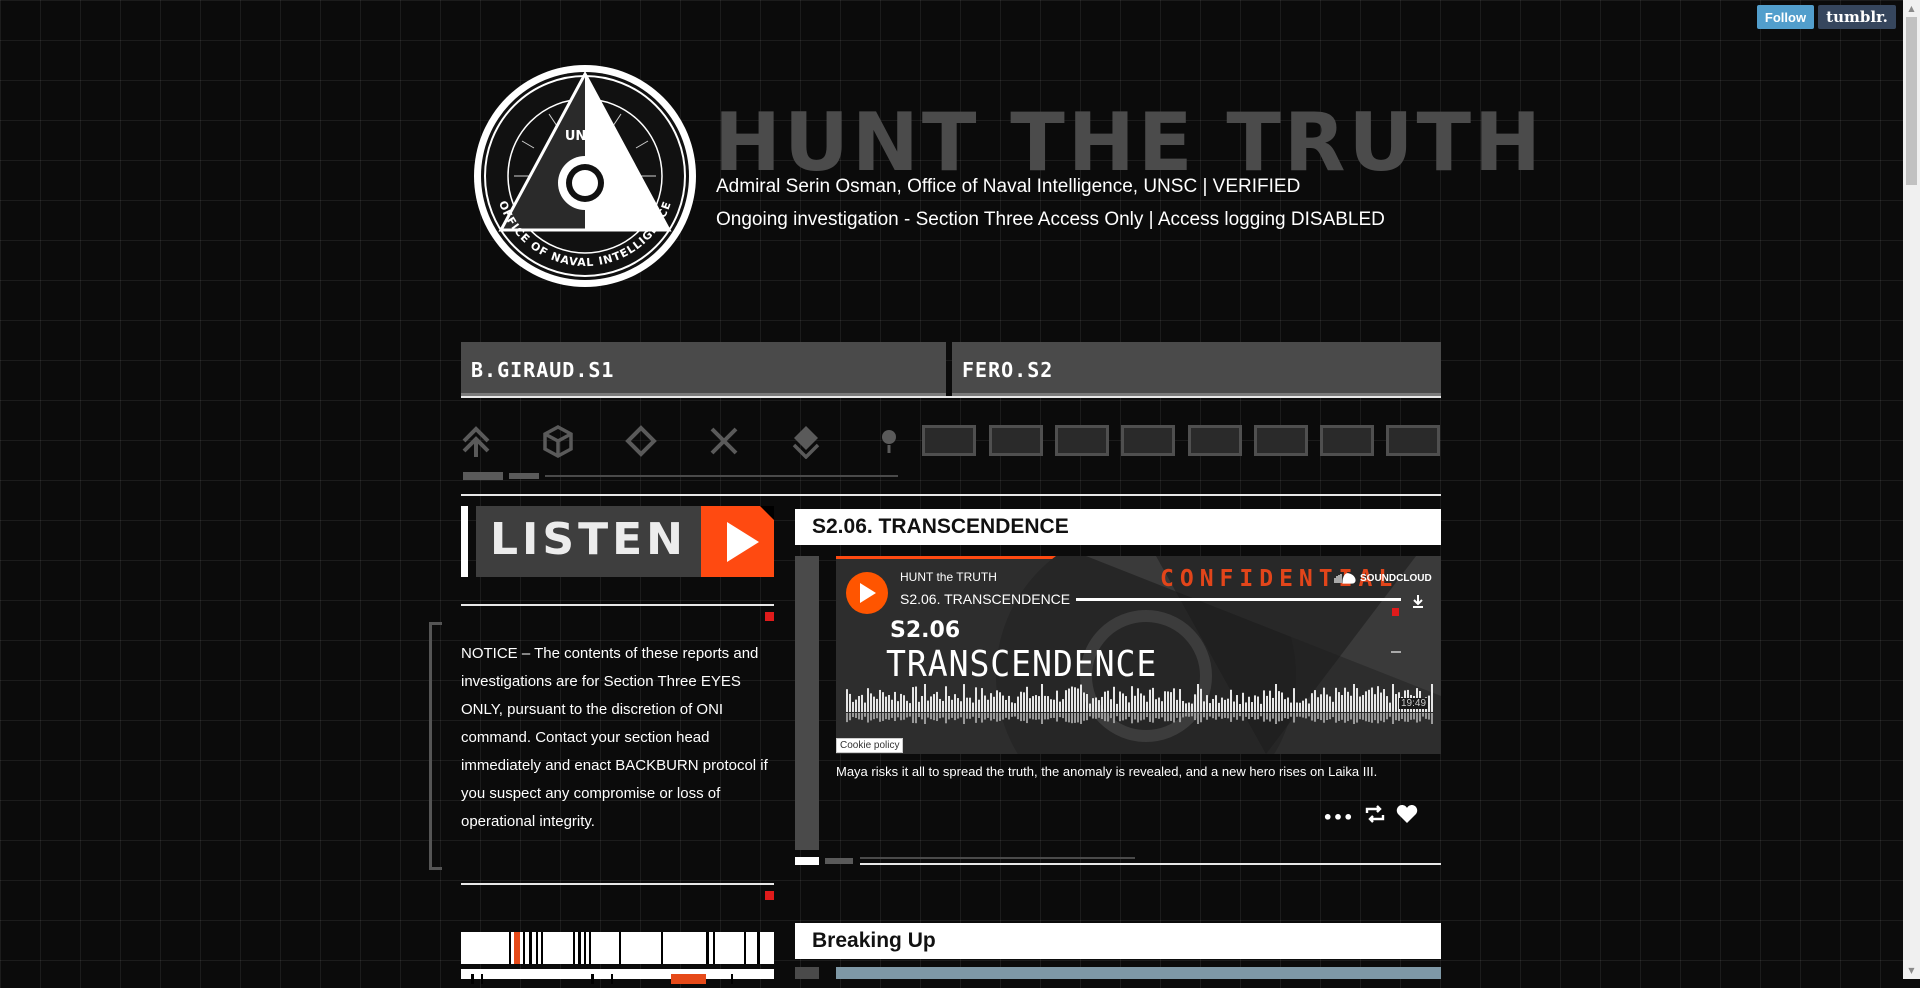 The height and width of the screenshot is (988, 1920). What do you see at coordinates (1138, 973) in the screenshot?
I see `post-image` at bounding box center [1138, 973].